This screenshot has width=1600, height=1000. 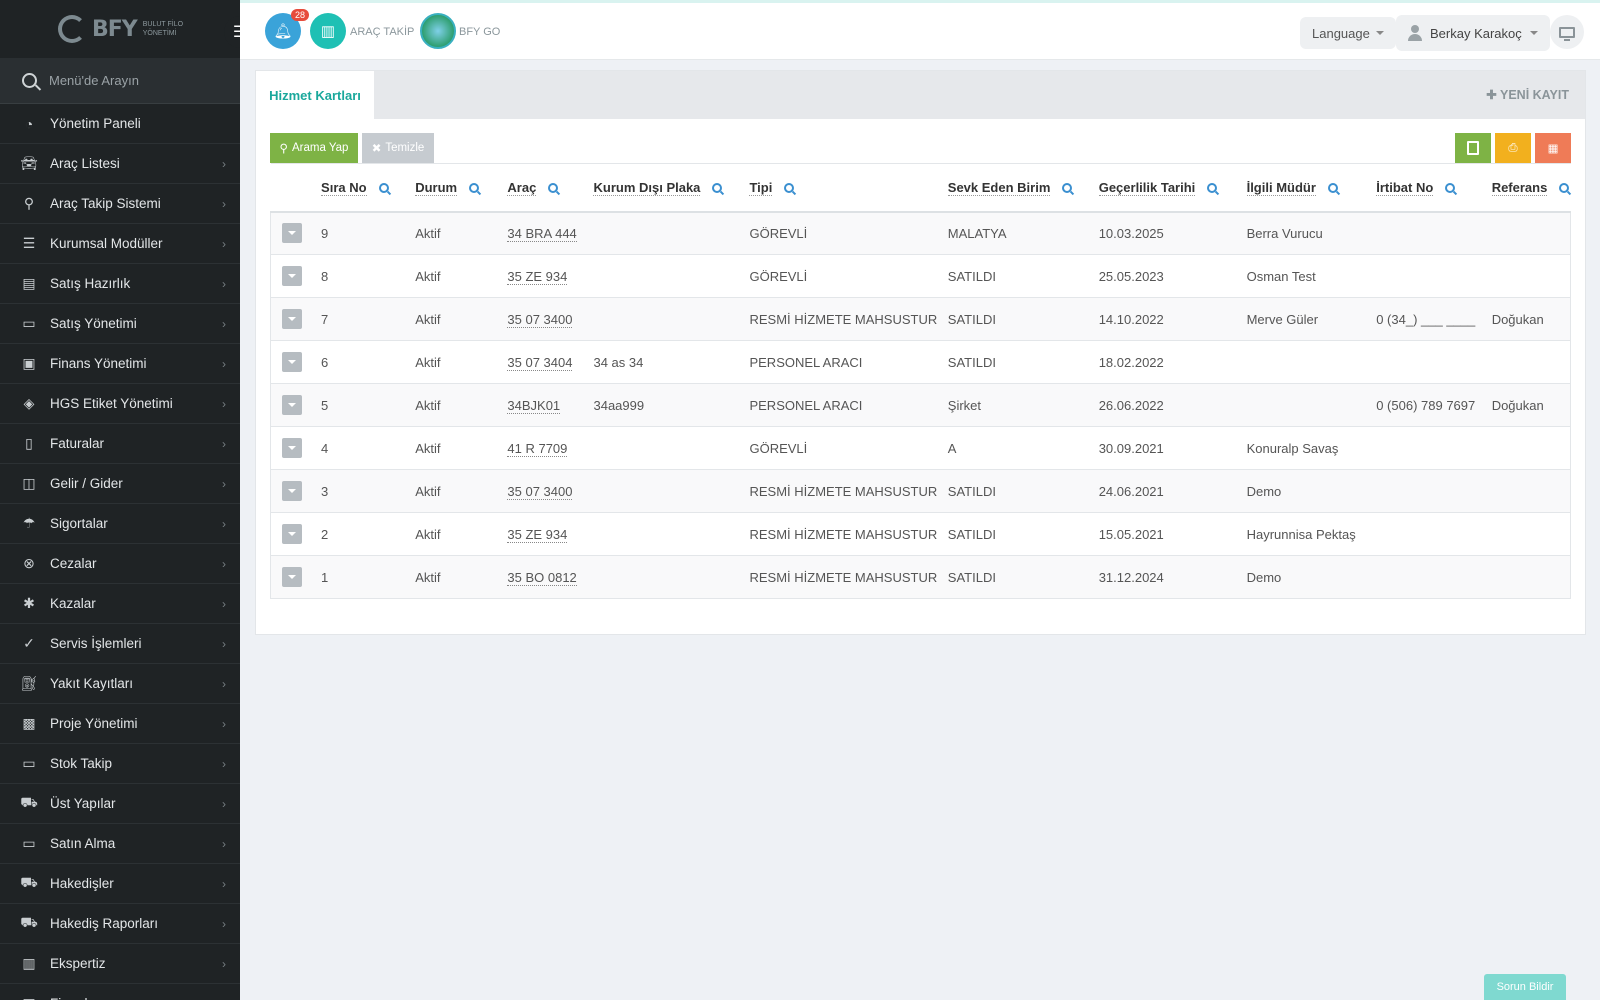 I want to click on vehicle-link: 34 BRA 444, so click(x=542, y=233).